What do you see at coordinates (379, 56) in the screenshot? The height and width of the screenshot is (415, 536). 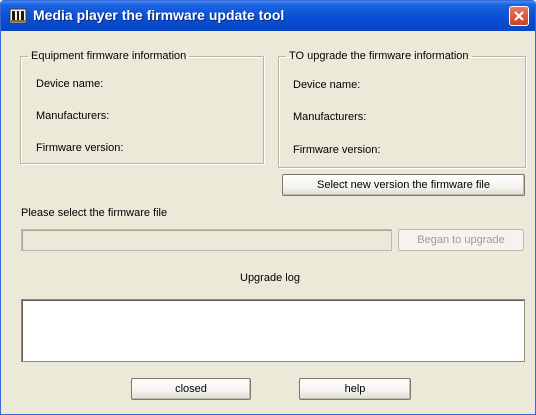 I see `upgrade-firmware-legend: TO upgrade the firmware information` at bounding box center [379, 56].